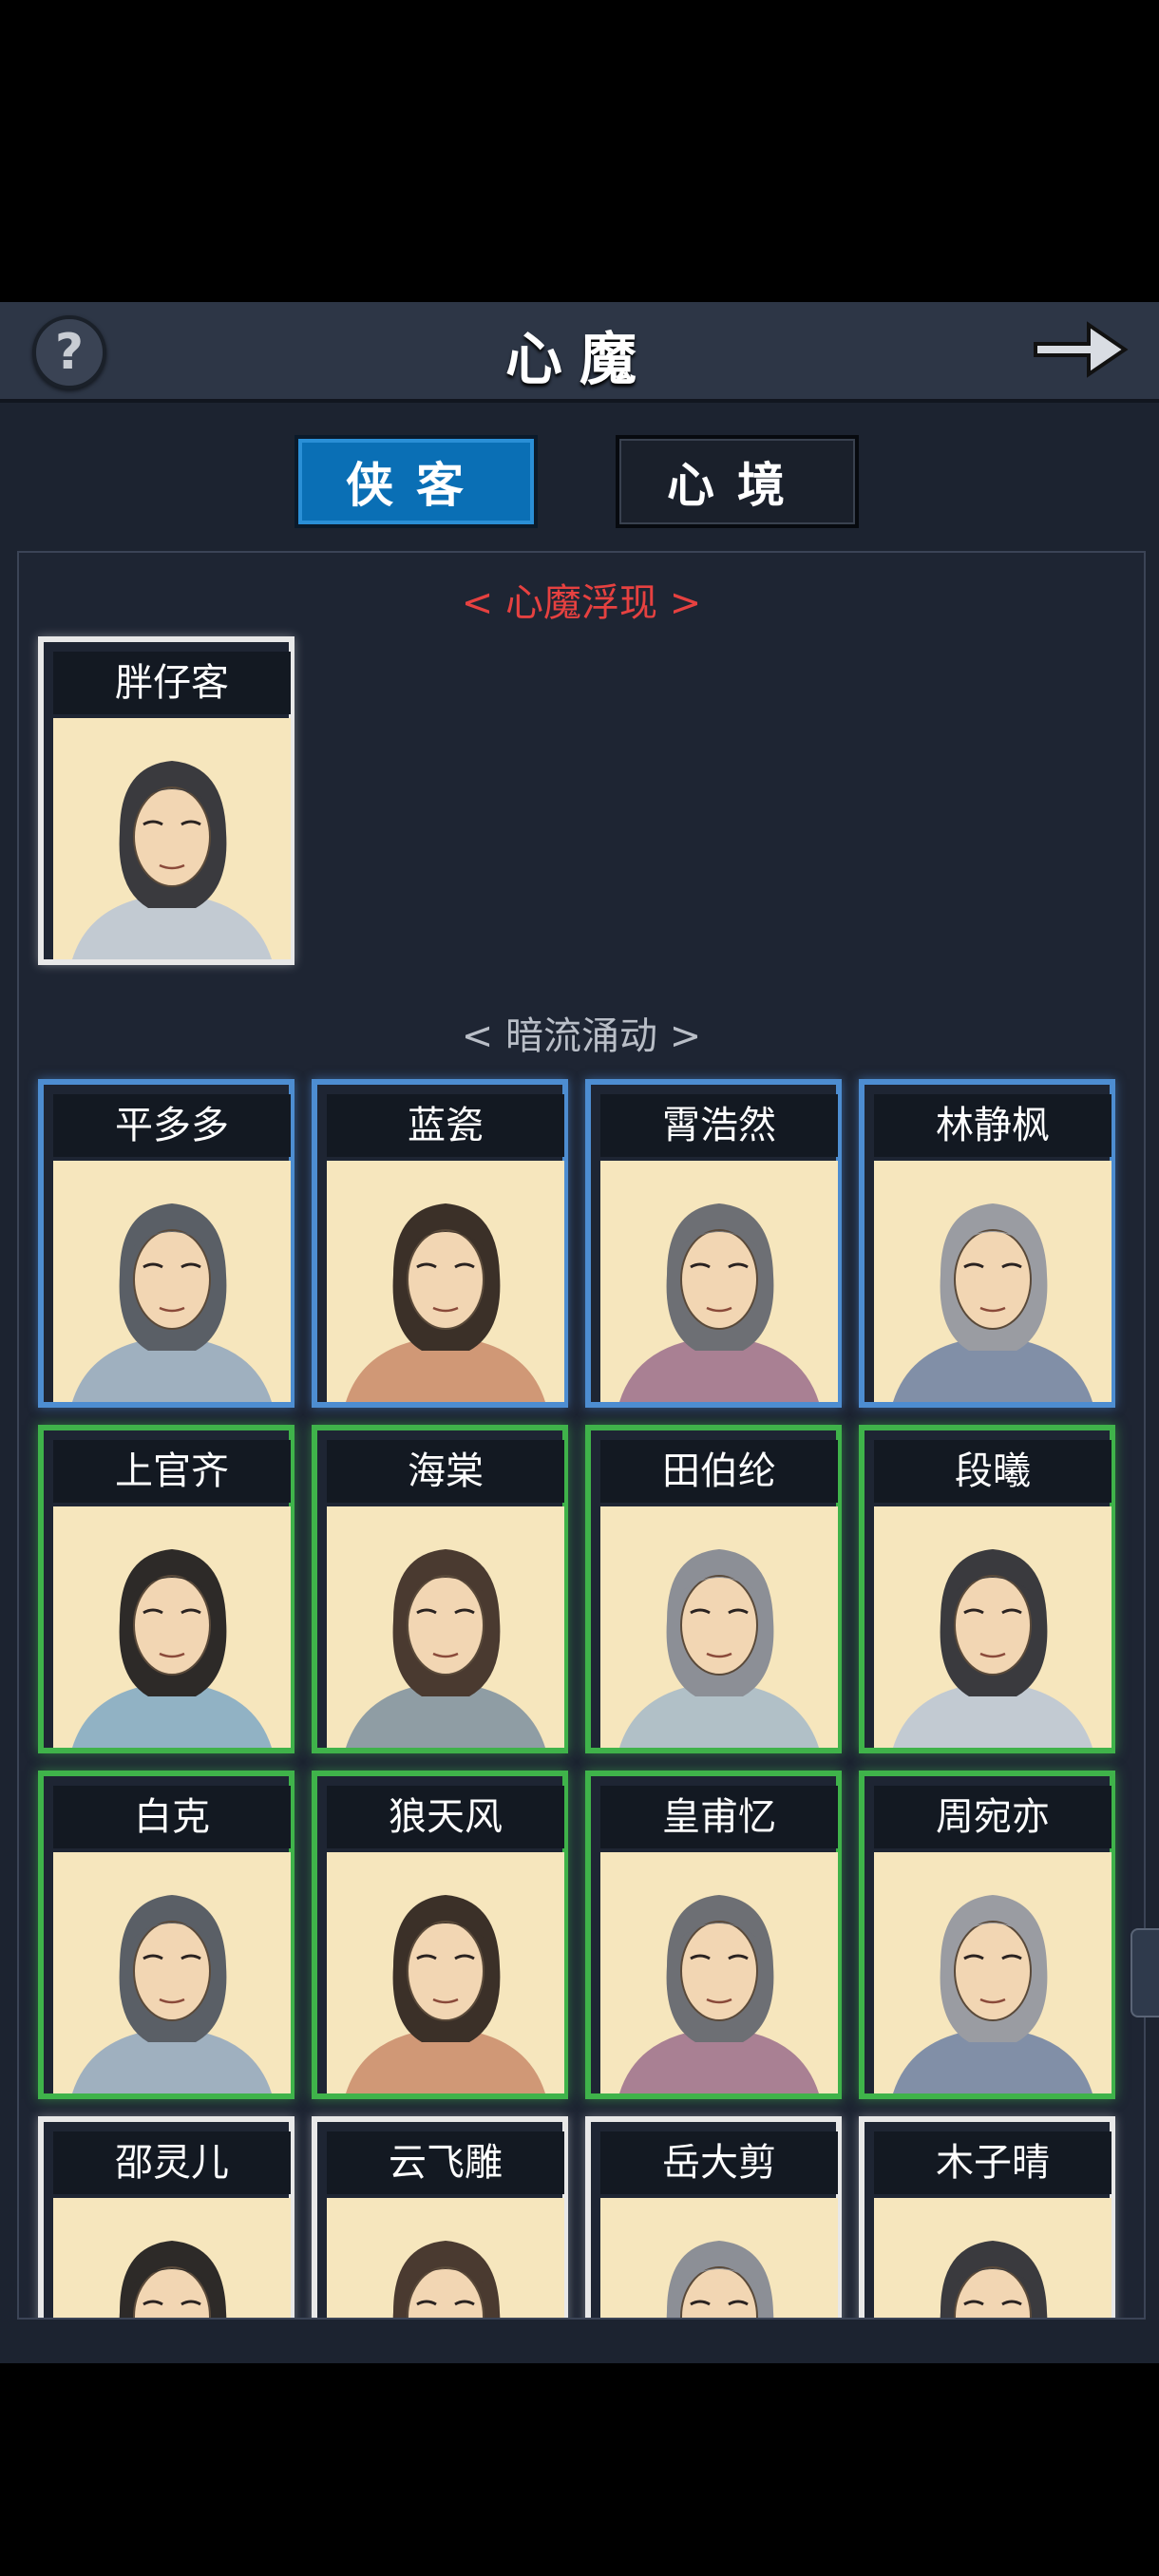 The width and height of the screenshot is (1159, 2576). What do you see at coordinates (172, 1817) in the screenshot?
I see `character-name: 白克` at bounding box center [172, 1817].